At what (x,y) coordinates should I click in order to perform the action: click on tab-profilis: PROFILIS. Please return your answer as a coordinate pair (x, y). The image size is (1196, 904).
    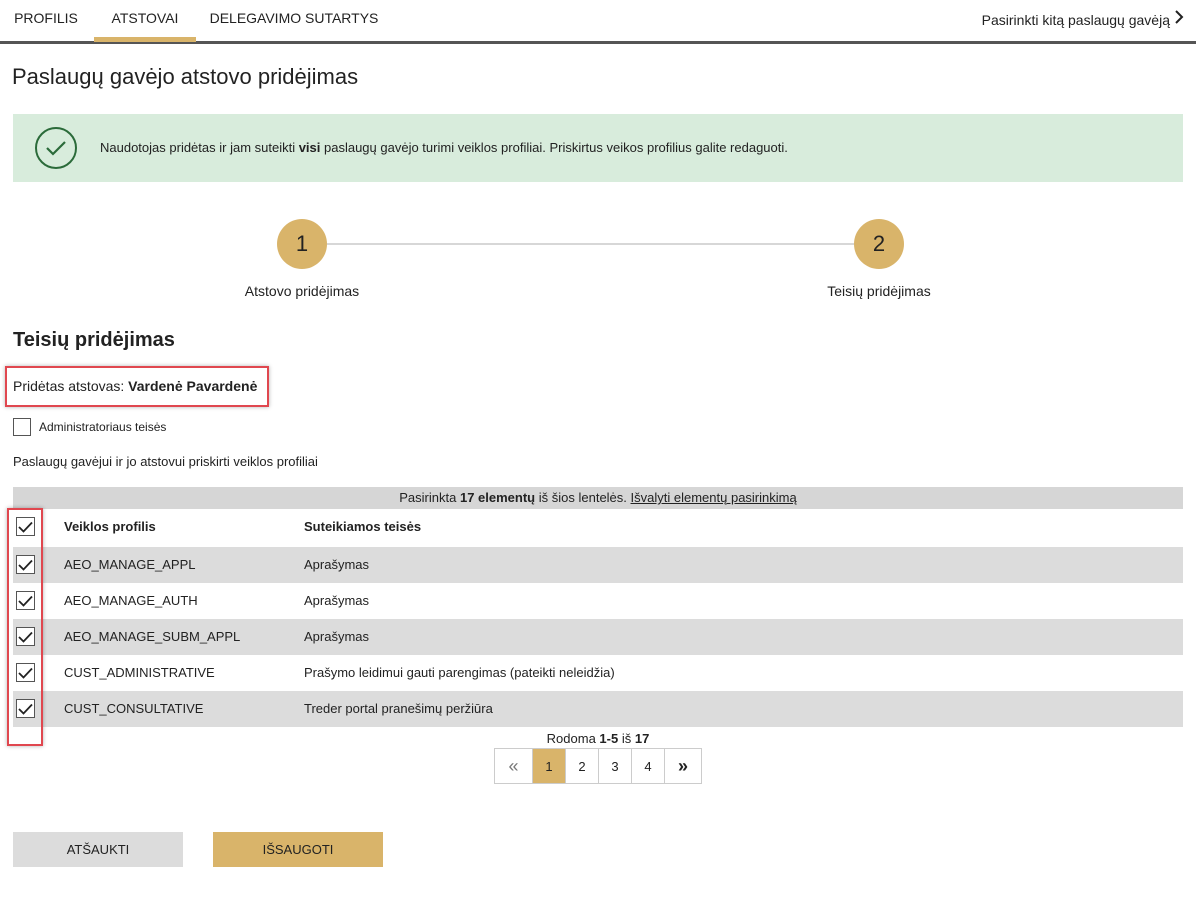
    Looking at the image, I should click on (46, 21).